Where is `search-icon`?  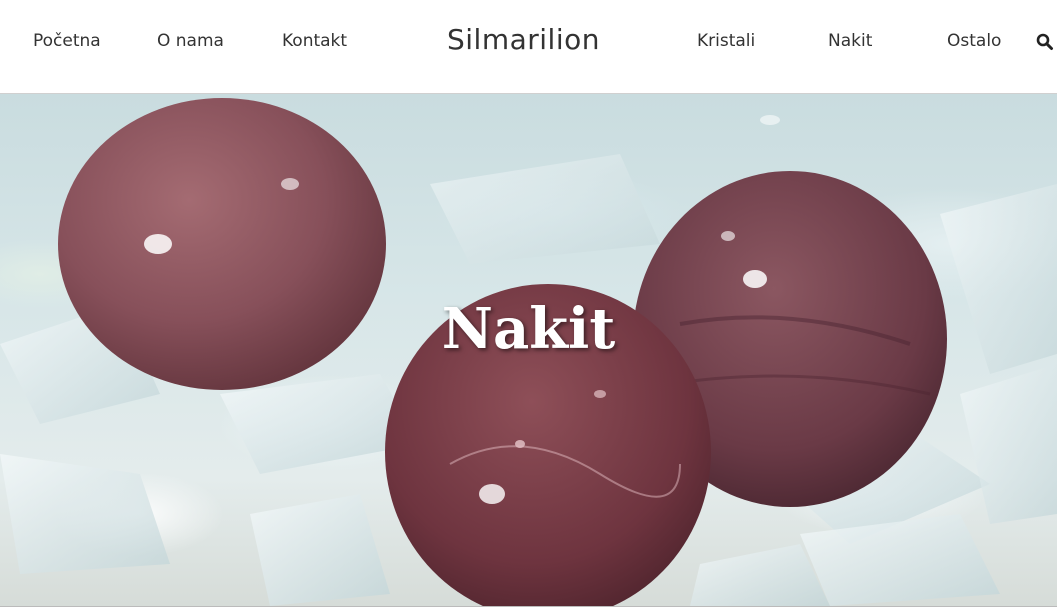
search-icon is located at coordinates (1044, 41).